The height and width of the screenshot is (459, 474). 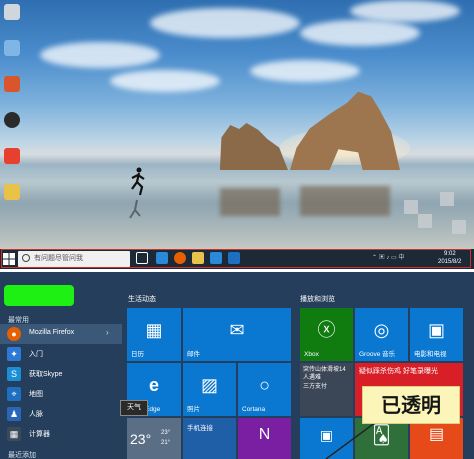 What do you see at coordinates (317, 299) in the screenshot?
I see `section-play: 播放和浏览` at bounding box center [317, 299].